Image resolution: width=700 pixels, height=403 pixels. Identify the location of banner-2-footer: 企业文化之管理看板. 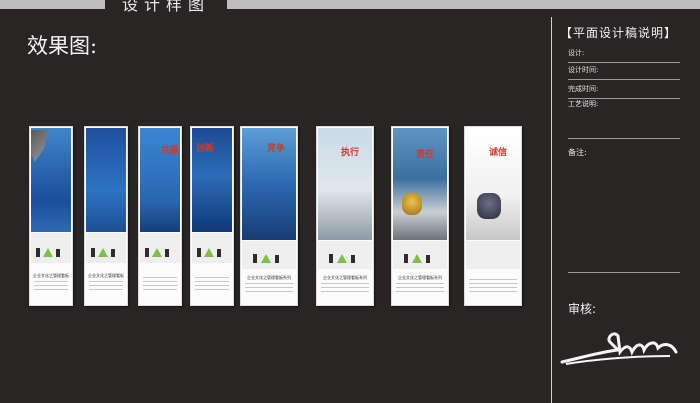
(106, 275).